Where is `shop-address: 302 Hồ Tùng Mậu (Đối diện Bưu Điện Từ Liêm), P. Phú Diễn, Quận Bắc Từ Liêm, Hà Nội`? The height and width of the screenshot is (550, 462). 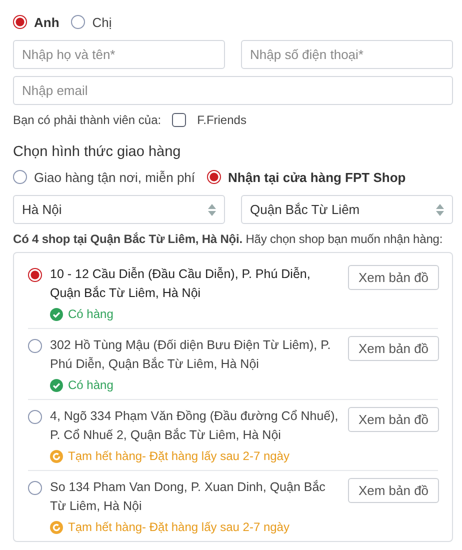 shop-address: 302 Hồ Tùng Mậu (Đối diện Bưu Điện Từ Liêm), P. Phú Diễn, Quận Bắc Từ Liêm, Hà Nội is located at coordinates (191, 355).